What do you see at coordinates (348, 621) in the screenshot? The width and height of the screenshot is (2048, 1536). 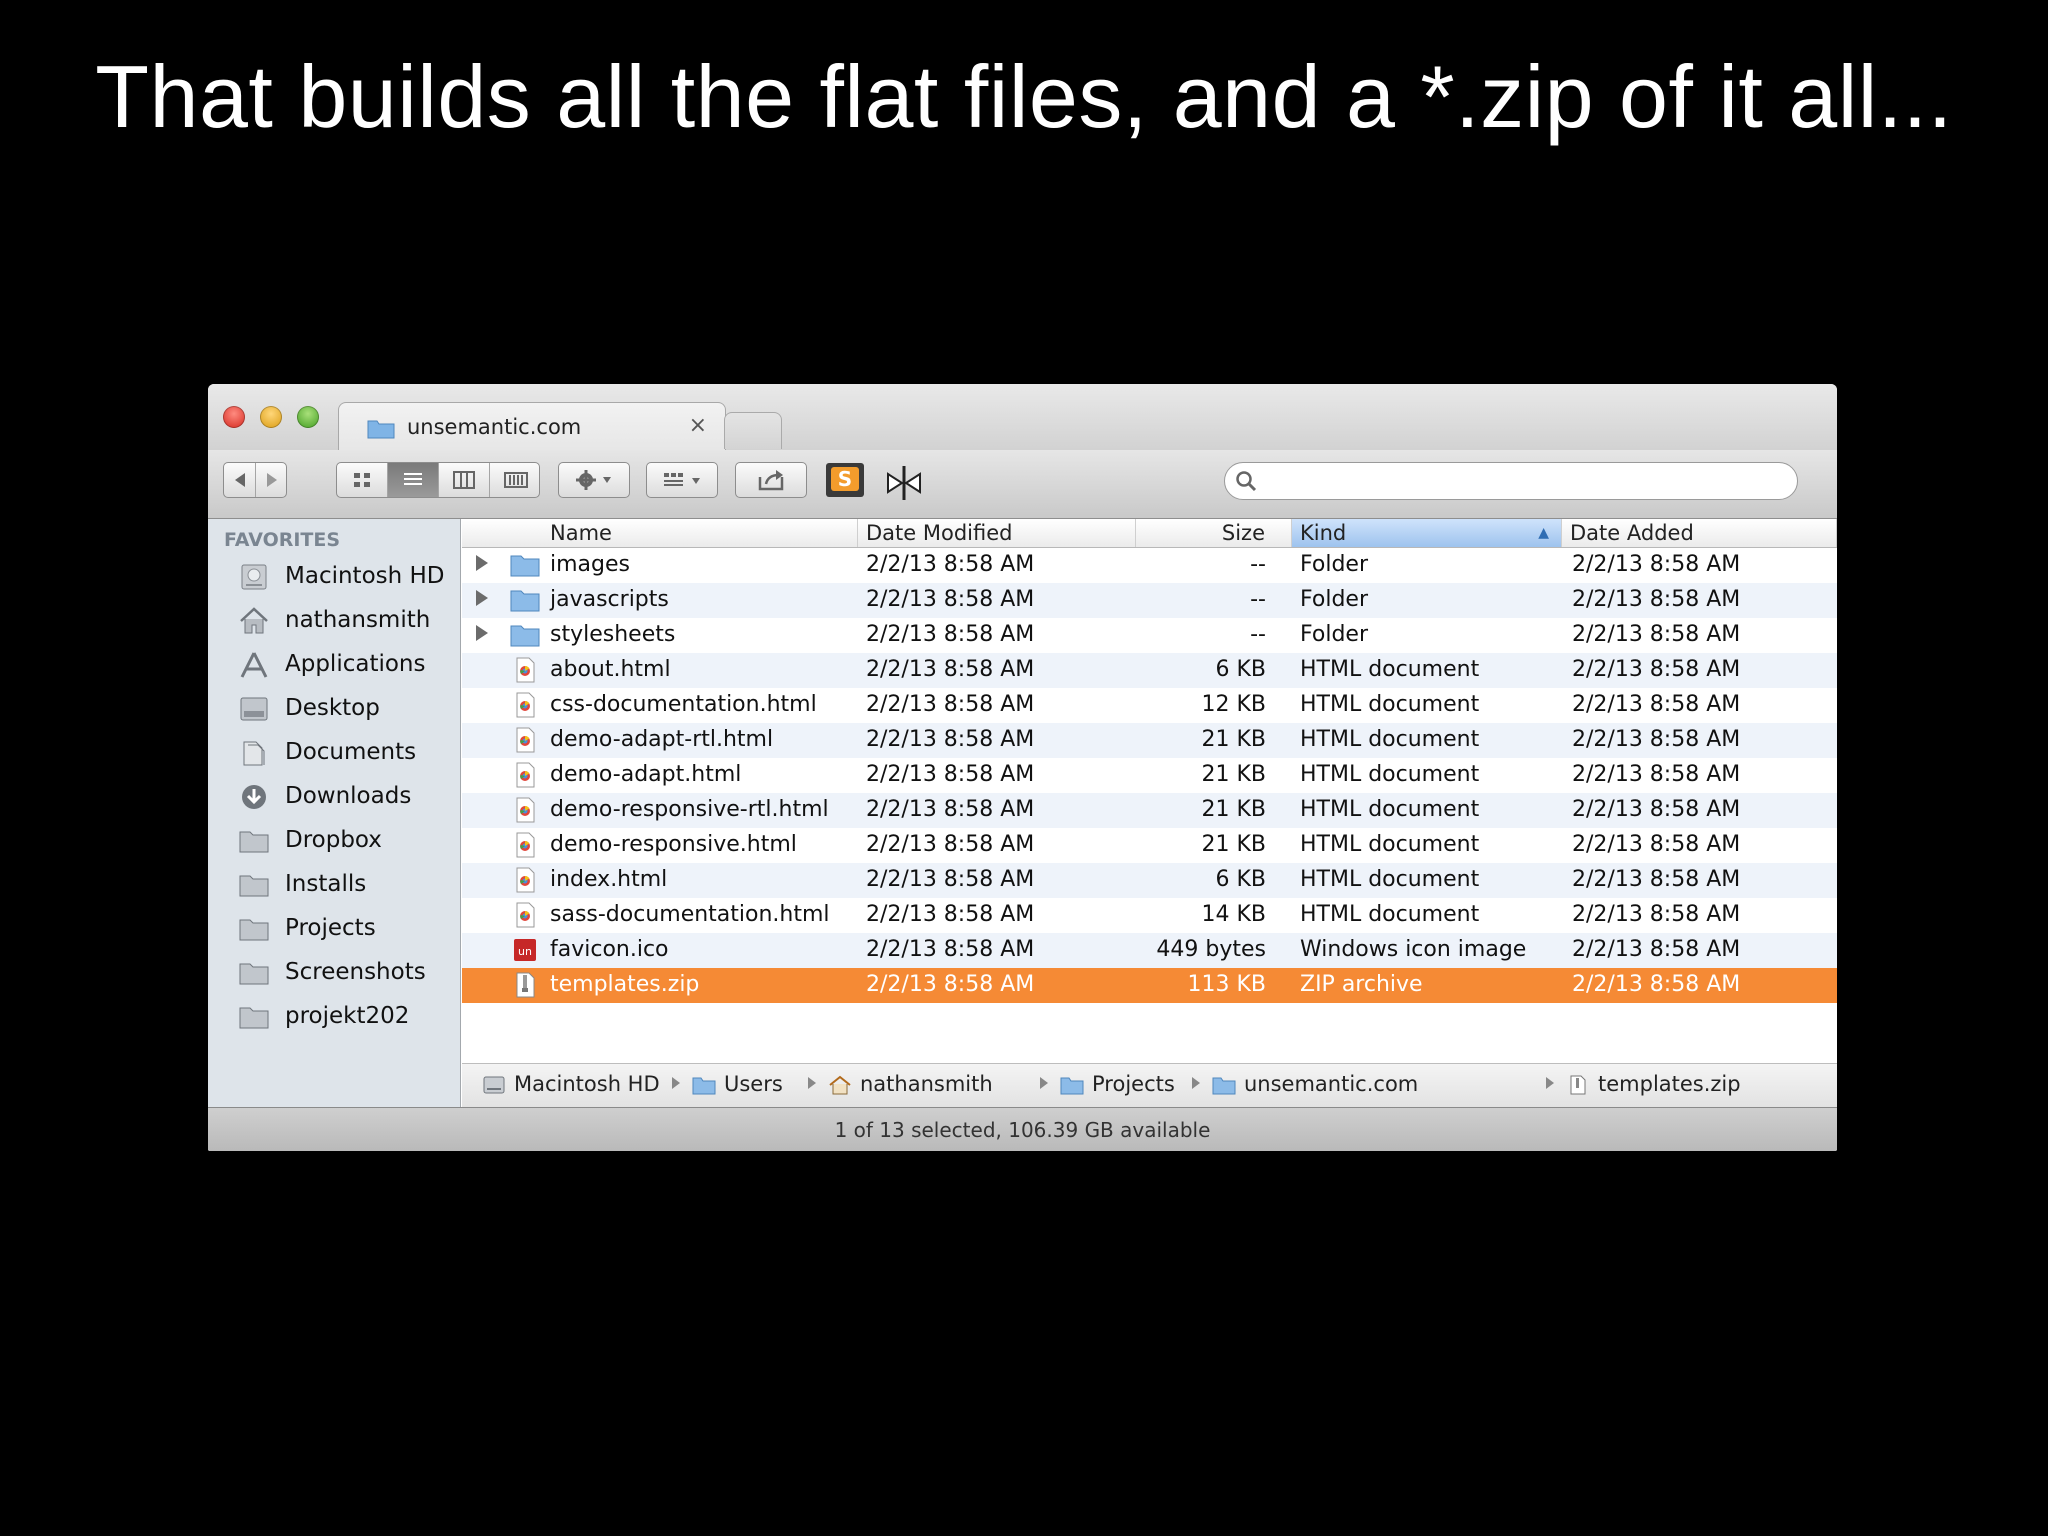 I see `sidebar-item-nathansmith: nathansmith` at bounding box center [348, 621].